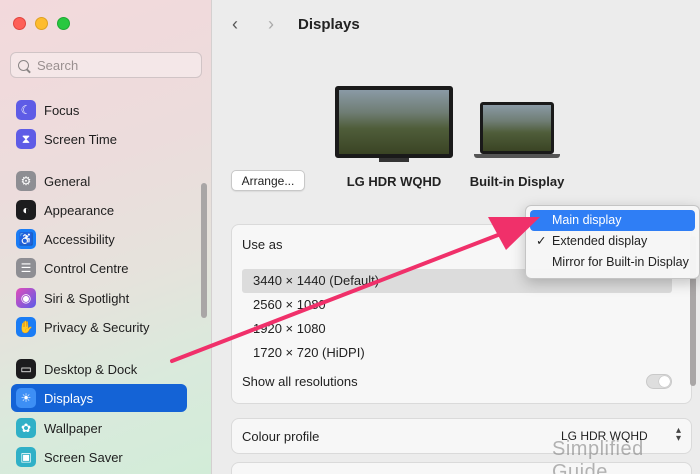 The height and width of the screenshot is (474, 700). What do you see at coordinates (281, 436) in the screenshot?
I see `colour-profile-label: Colour profile` at bounding box center [281, 436].